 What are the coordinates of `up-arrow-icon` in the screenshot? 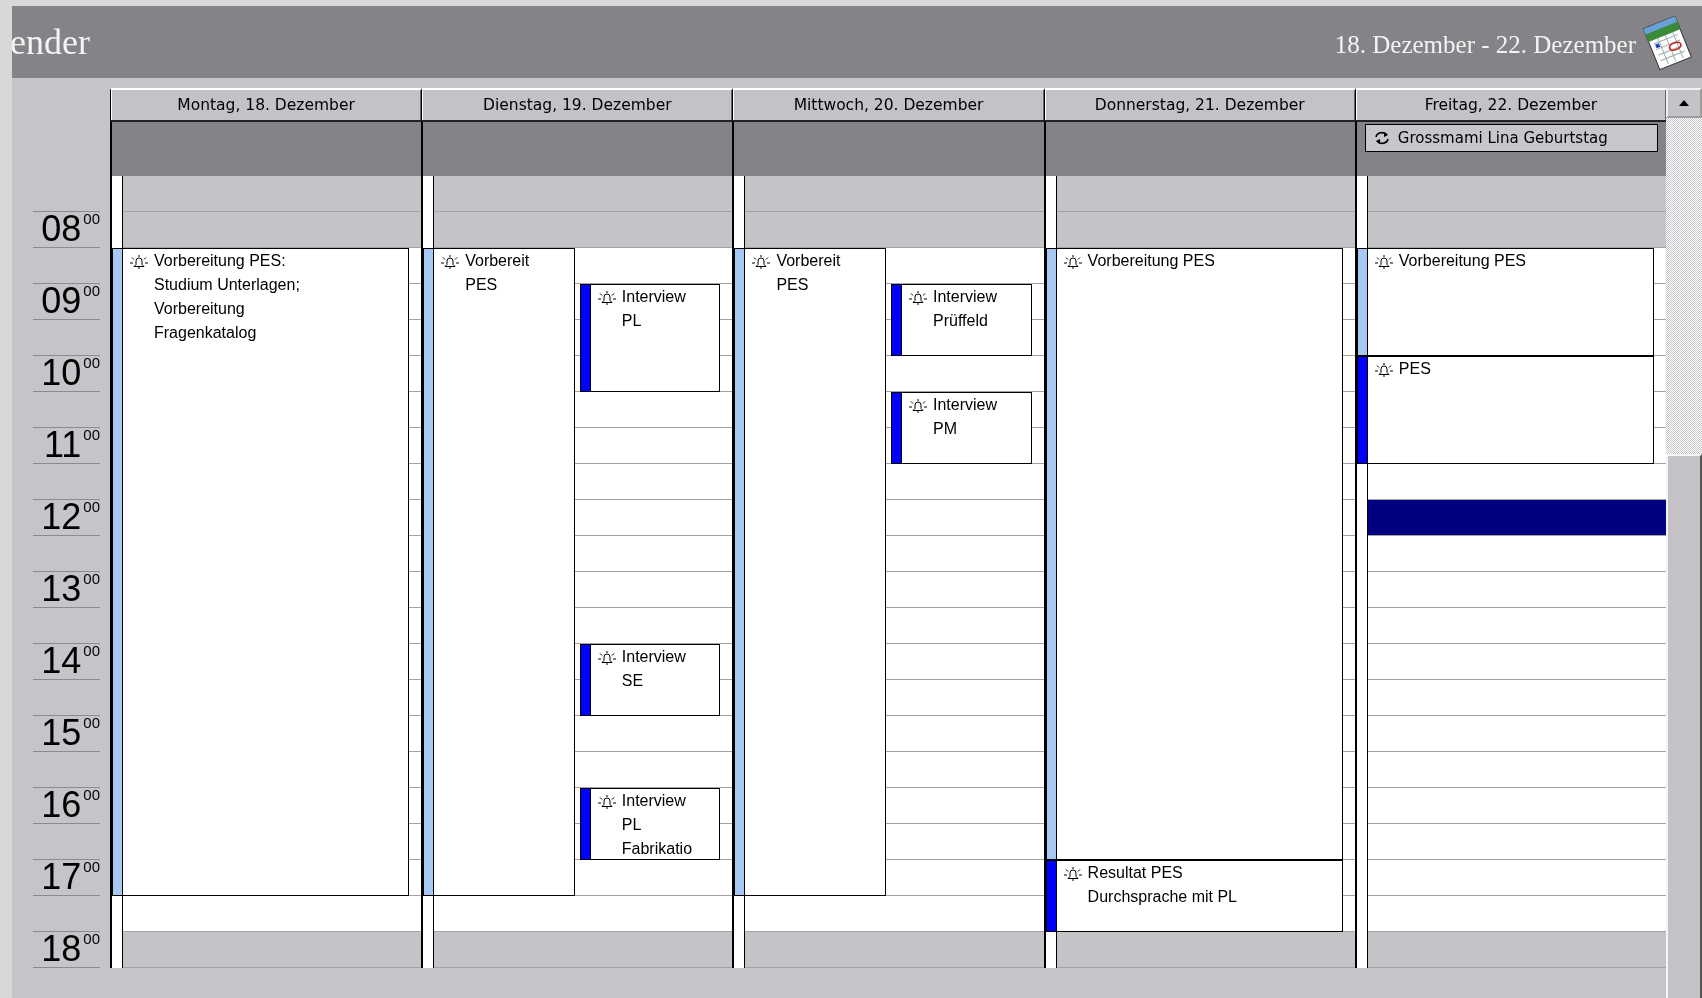 It's located at (1684, 103).